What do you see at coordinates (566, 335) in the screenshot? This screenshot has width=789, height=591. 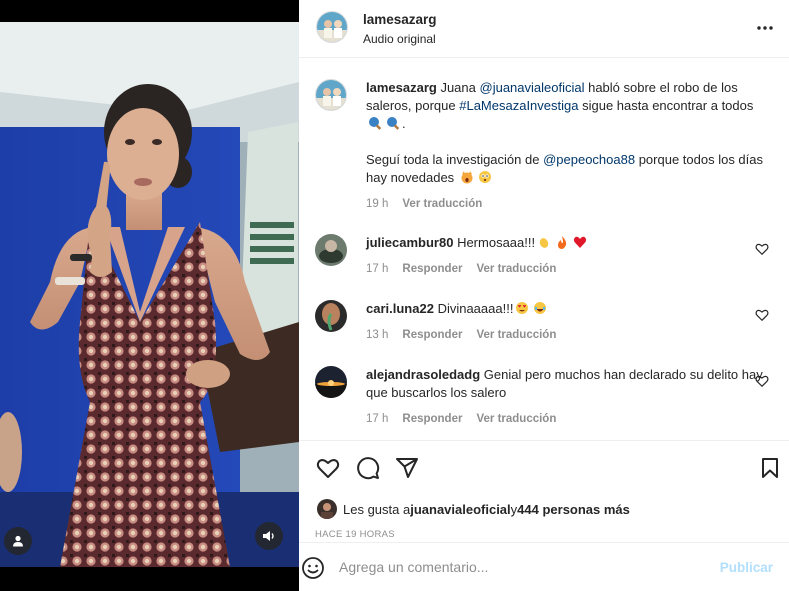 I see `comment-meta: 13 h Responder Ver traducción` at bounding box center [566, 335].